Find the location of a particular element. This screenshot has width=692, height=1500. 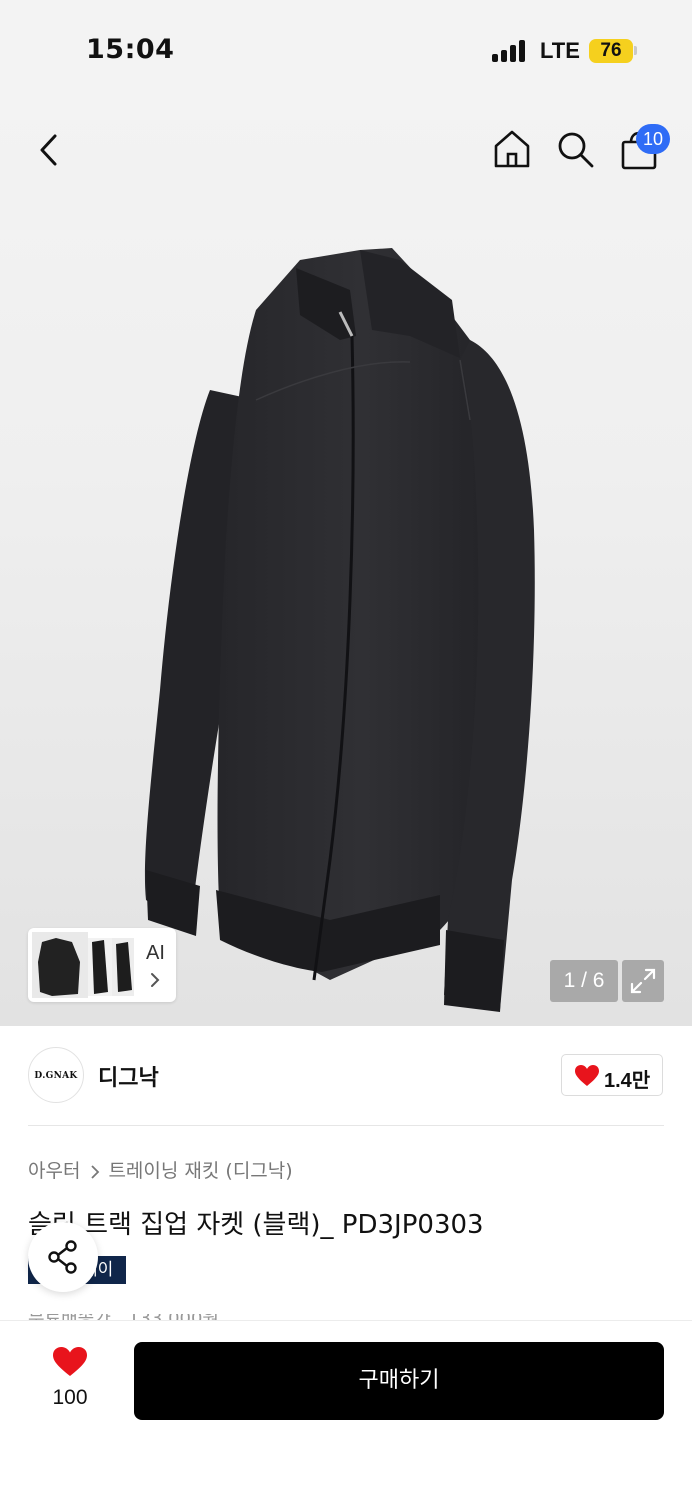

network-label: LTE is located at coordinates (560, 50).